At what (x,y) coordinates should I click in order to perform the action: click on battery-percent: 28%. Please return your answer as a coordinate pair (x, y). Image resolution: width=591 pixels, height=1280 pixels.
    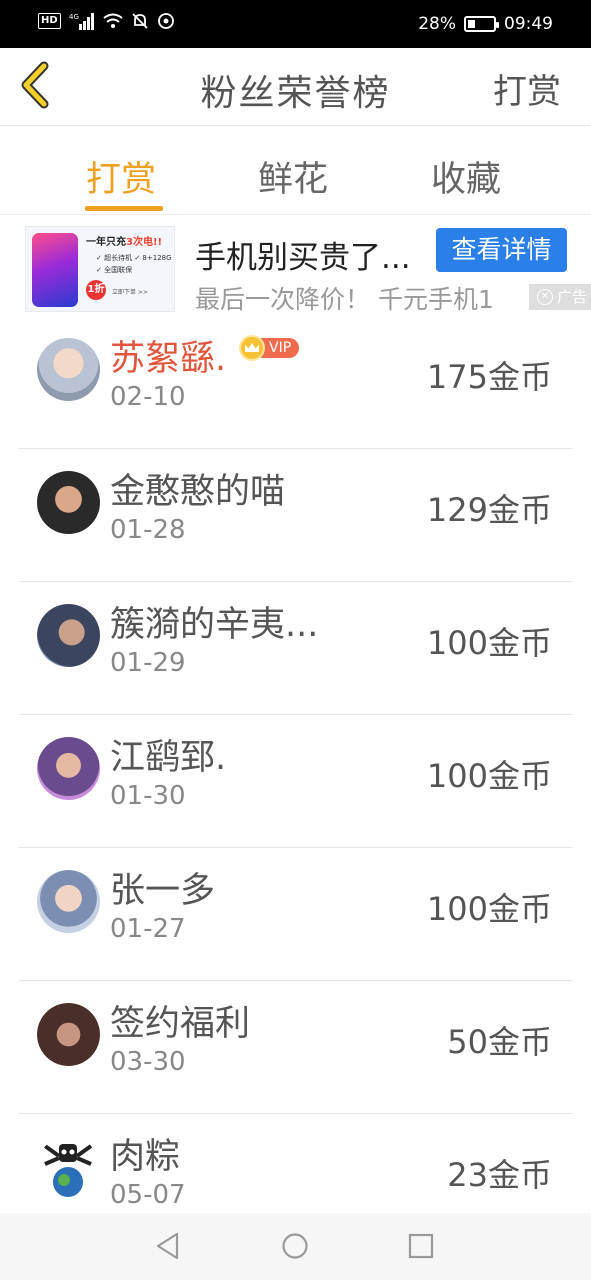
    Looking at the image, I should click on (437, 24).